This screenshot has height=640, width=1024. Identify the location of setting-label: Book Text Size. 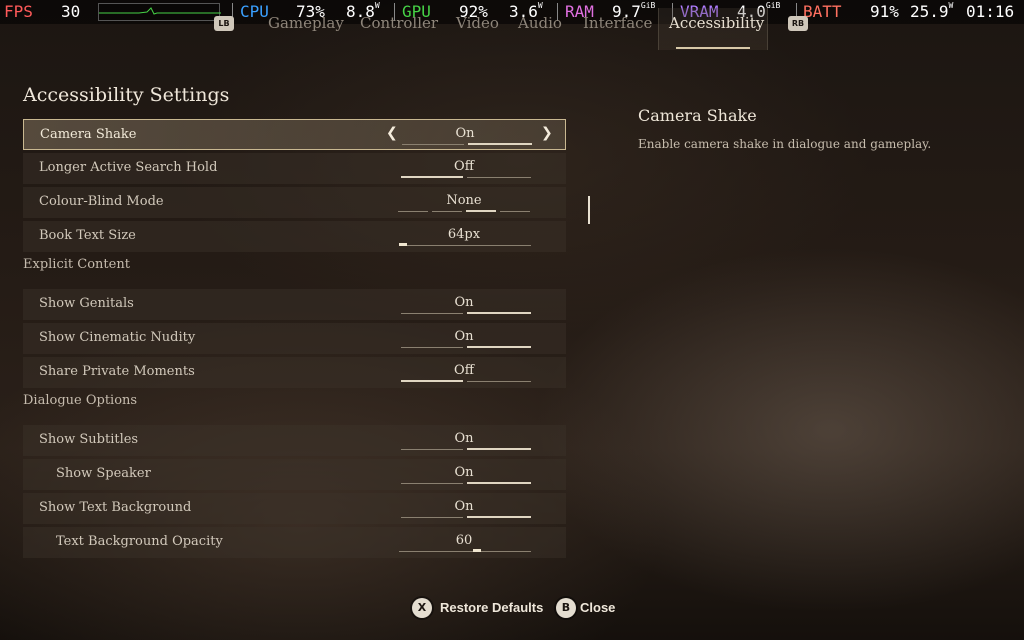
(87, 235).